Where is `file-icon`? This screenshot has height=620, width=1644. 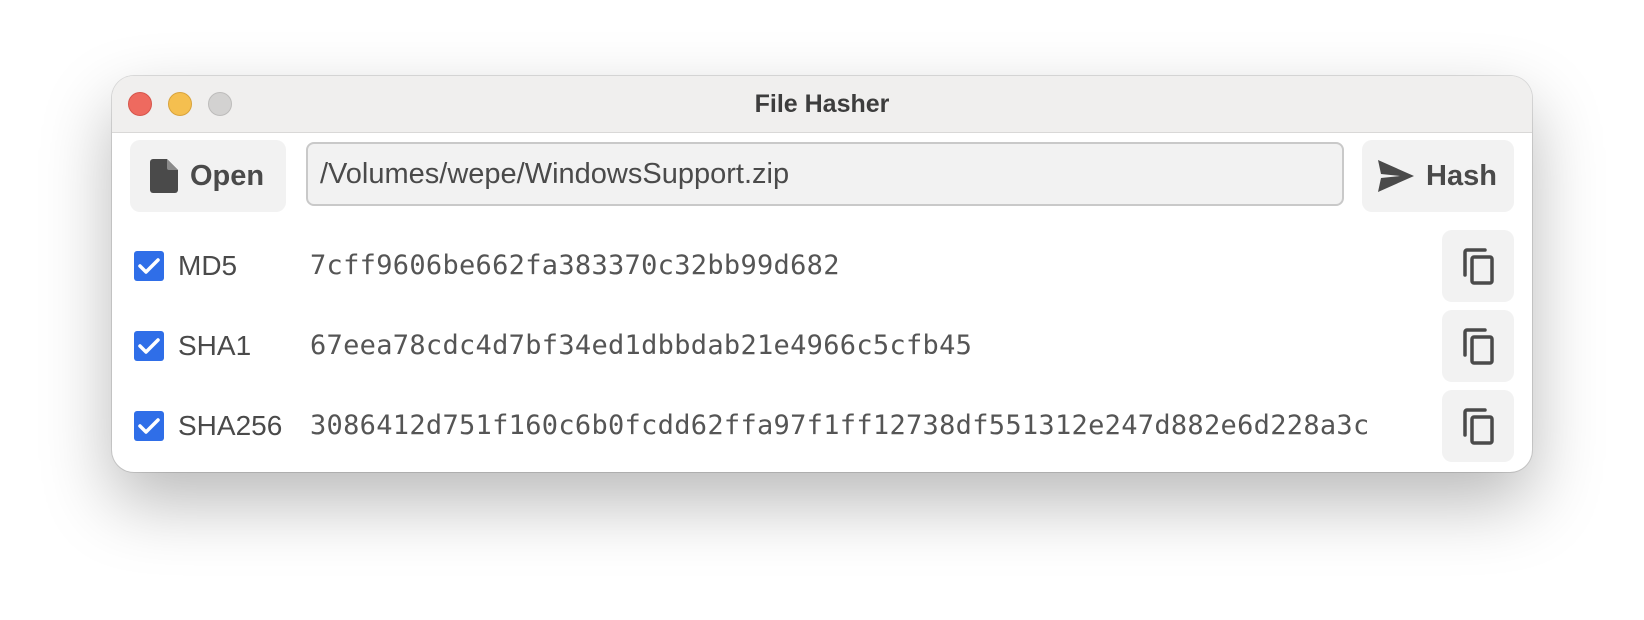 file-icon is located at coordinates (164, 176).